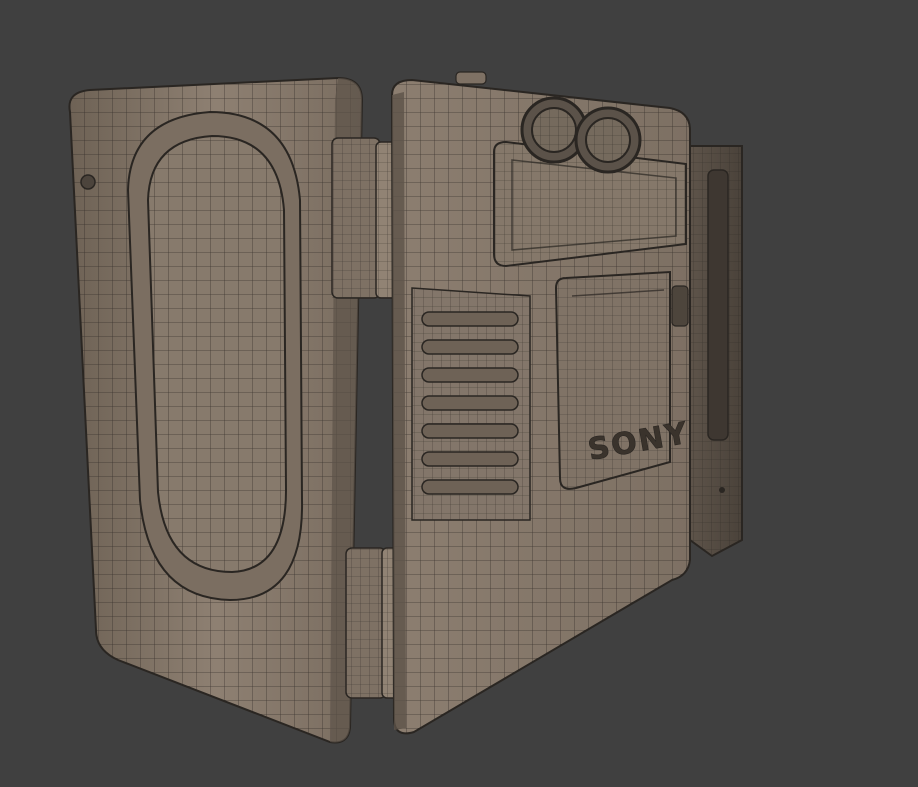  Describe the element at coordinates (471, 404) in the screenshot. I see `vent-grille` at that location.